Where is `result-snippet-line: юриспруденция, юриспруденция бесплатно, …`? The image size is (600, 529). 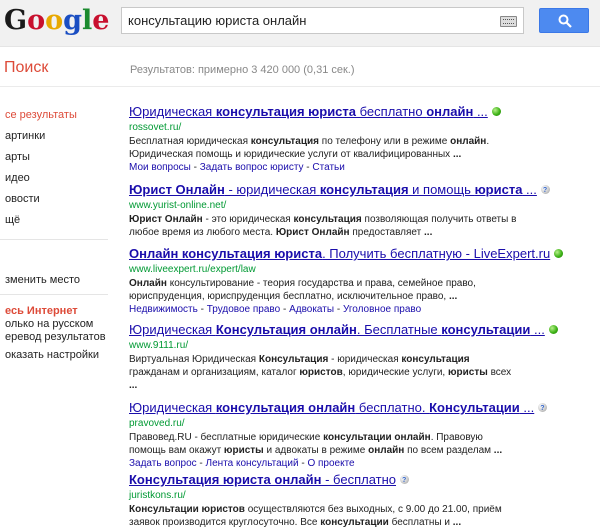
result-snippet-line: юриспруденция, юриспруденция бесплатно, … is located at coordinates (362, 296).